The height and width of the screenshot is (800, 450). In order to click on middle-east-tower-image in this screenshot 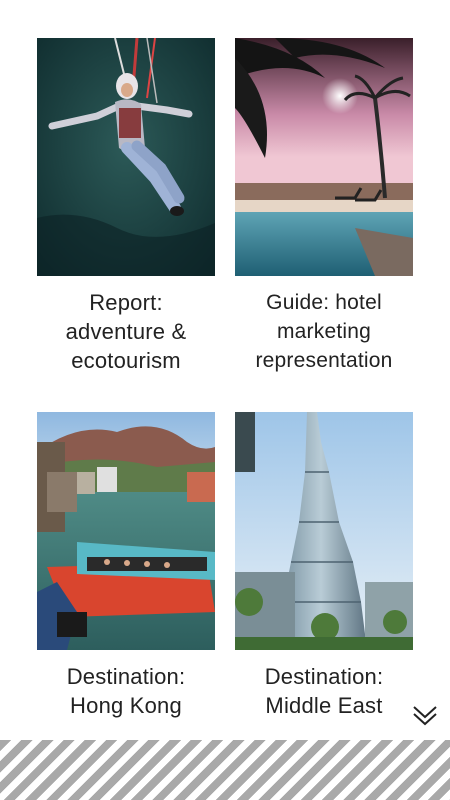, I will do `click(324, 531)`.